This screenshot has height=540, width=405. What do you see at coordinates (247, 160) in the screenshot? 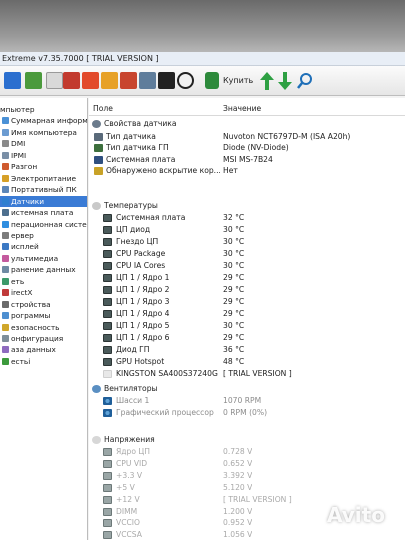
I see `sensor-row: Системная плата MSI MS-7B24` at bounding box center [247, 160].